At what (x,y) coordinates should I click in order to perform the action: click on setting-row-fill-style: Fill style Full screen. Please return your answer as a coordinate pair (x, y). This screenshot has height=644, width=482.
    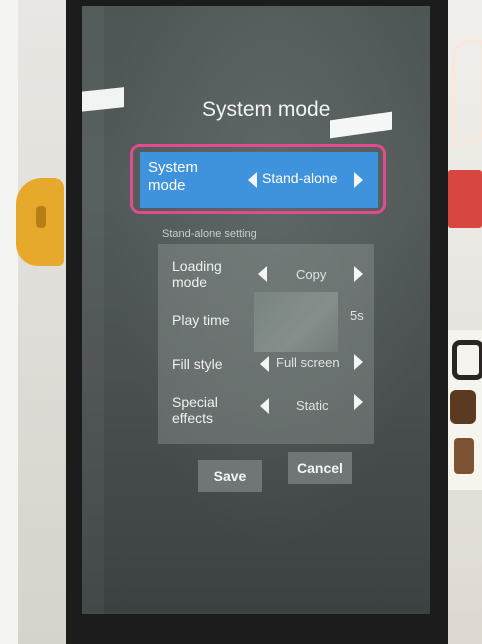
    Looking at the image, I should click on (266, 368).